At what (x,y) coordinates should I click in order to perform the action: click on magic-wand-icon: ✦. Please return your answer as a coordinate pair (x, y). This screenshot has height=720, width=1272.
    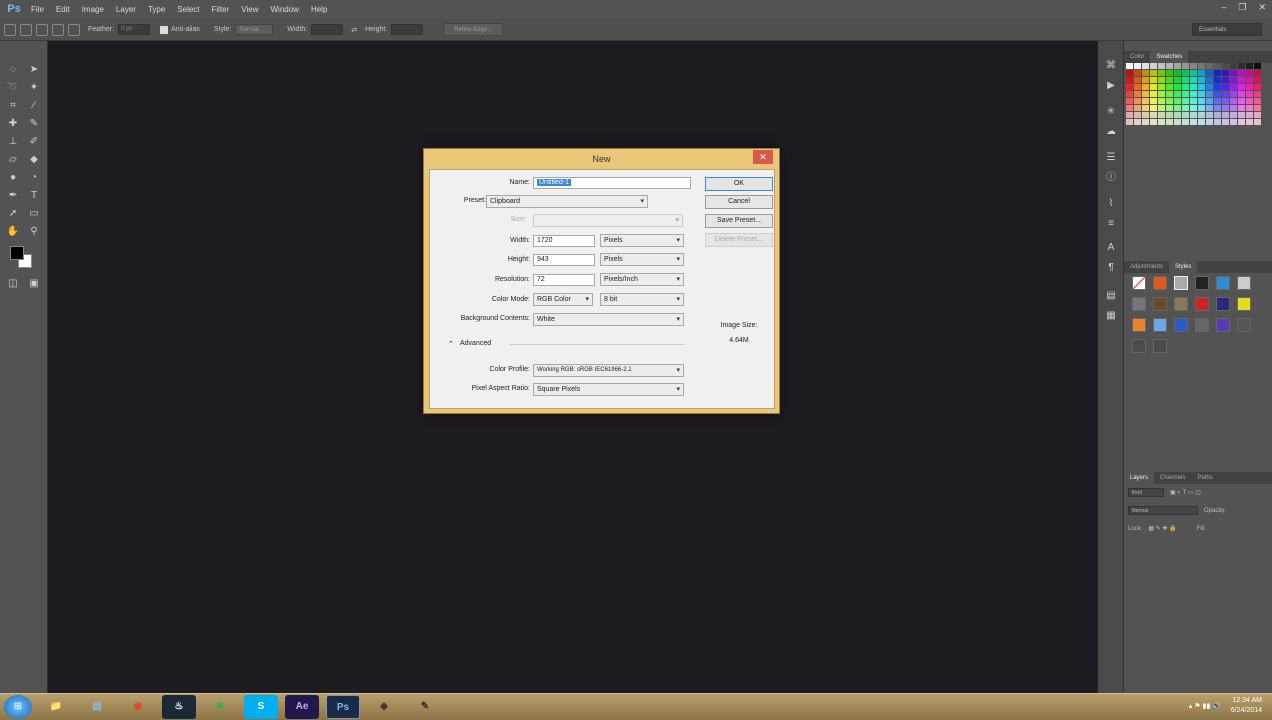
    Looking at the image, I should click on (34, 88).